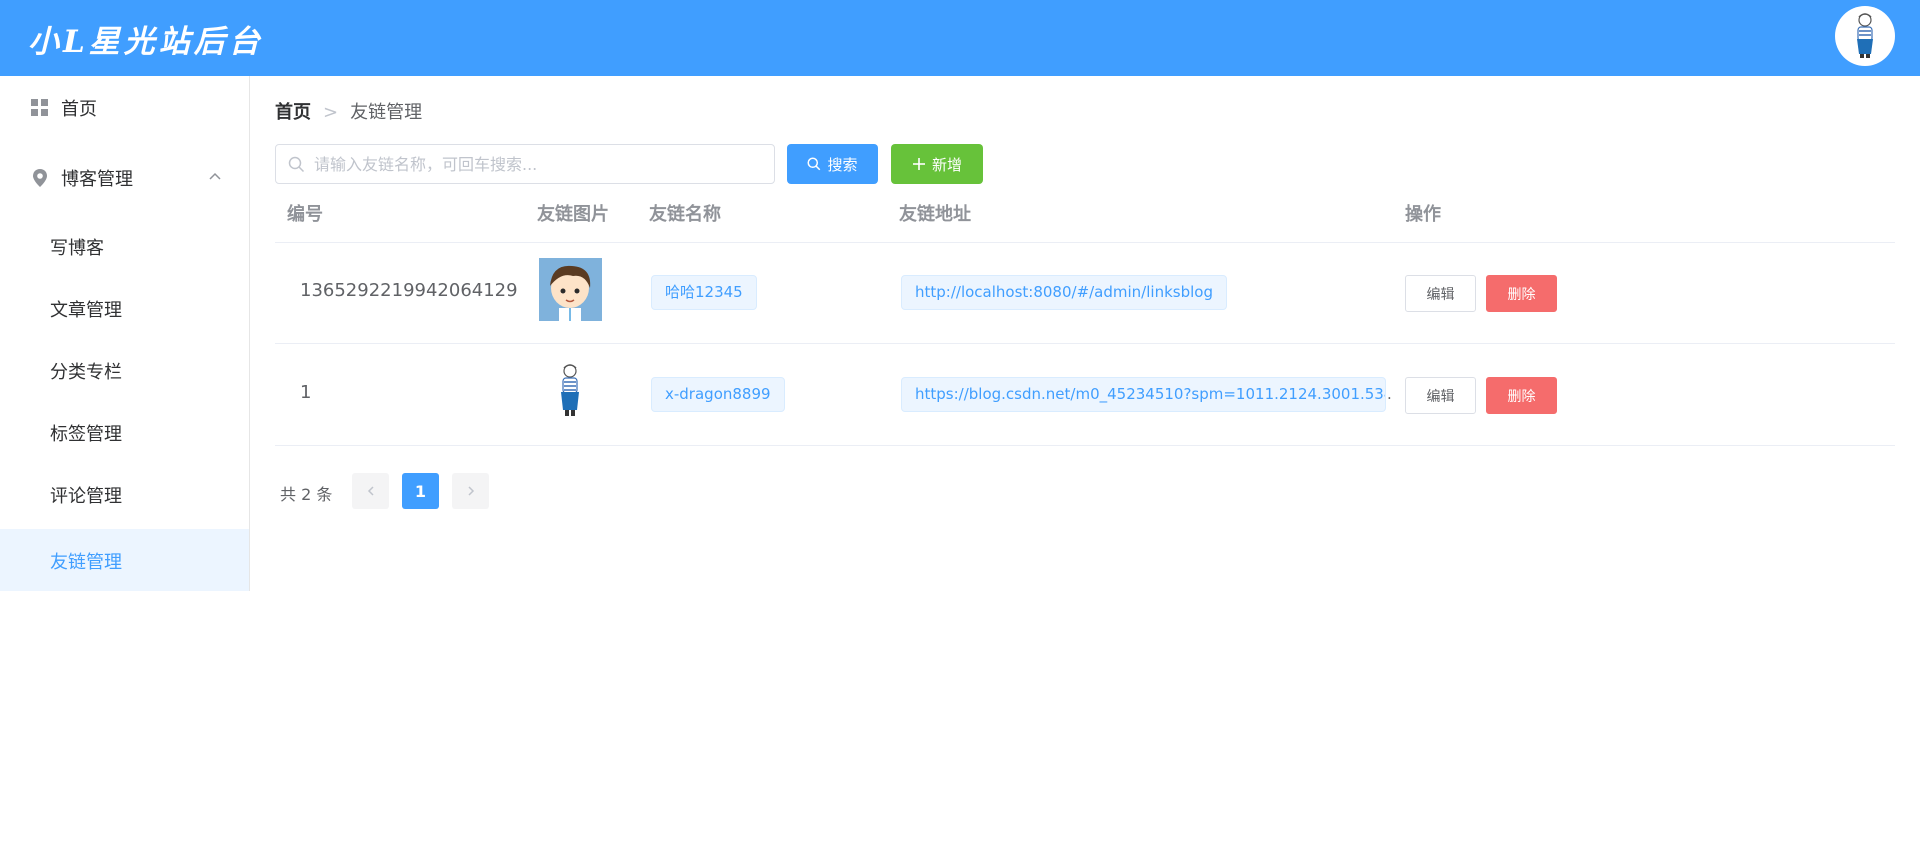 This screenshot has width=1920, height=851. I want to click on plus-icon, so click(918, 164).